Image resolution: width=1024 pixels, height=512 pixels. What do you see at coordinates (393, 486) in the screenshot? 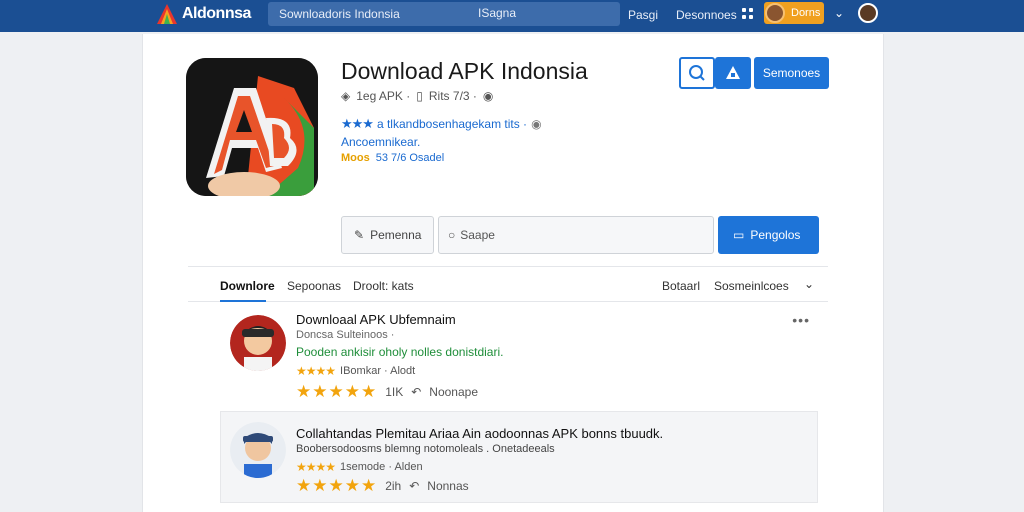
I see `review-count: 2ih` at bounding box center [393, 486].